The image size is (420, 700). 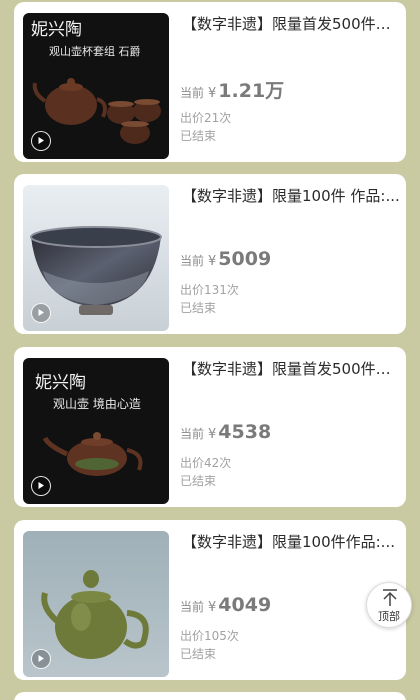 I want to click on bid-count: 出价21次, so click(x=206, y=118).